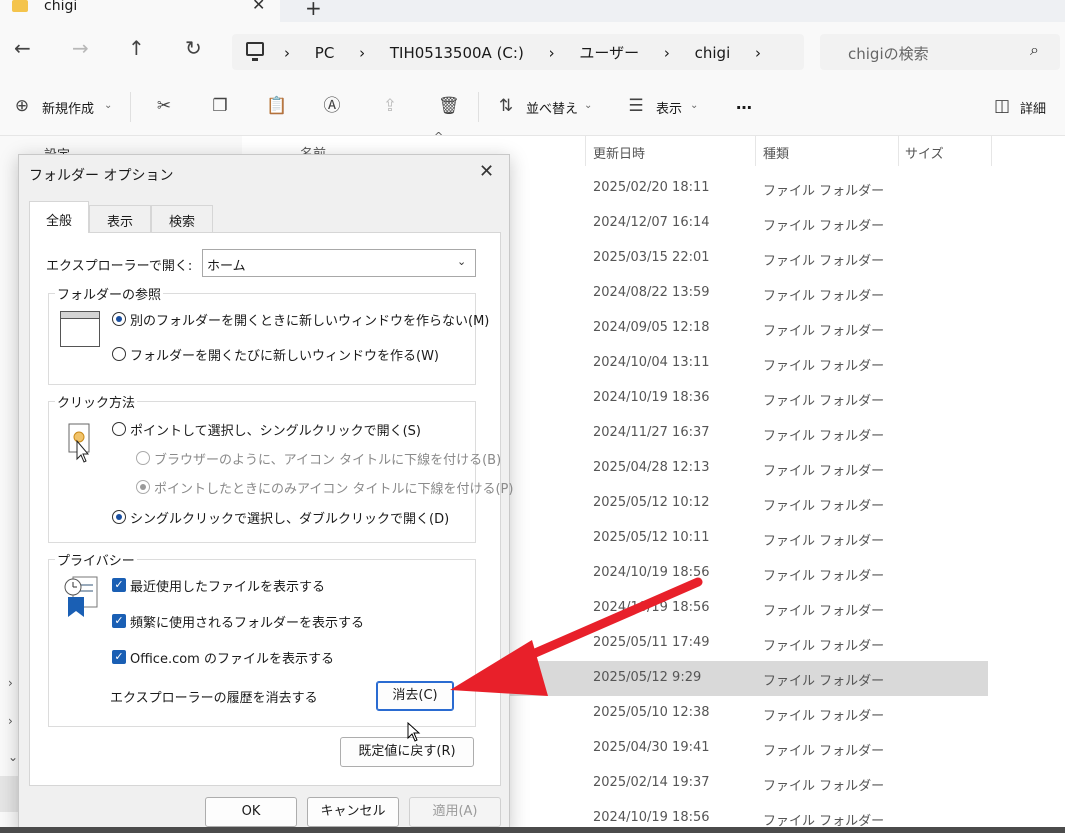  Describe the element at coordinates (1002, 106) in the screenshot. I see `details-pane-icon: ◫` at that location.